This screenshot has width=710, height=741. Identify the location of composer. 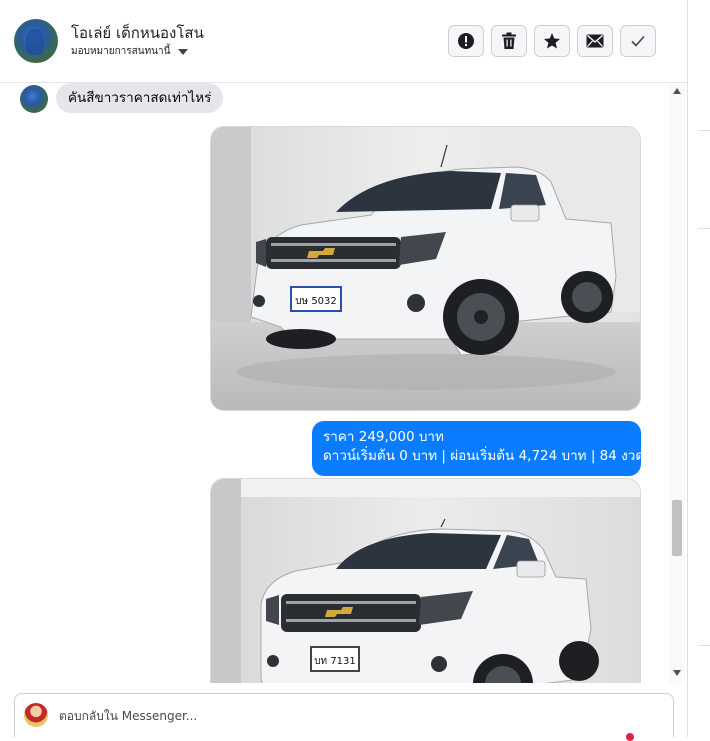
(343, 712).